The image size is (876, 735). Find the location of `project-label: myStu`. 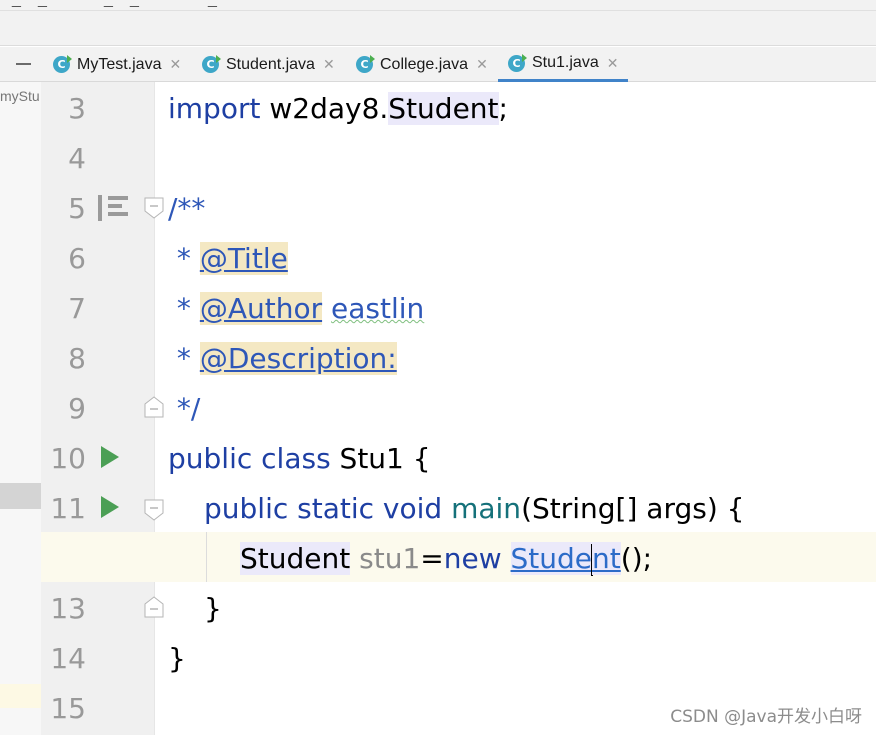

project-label: myStu is located at coordinates (20, 96).